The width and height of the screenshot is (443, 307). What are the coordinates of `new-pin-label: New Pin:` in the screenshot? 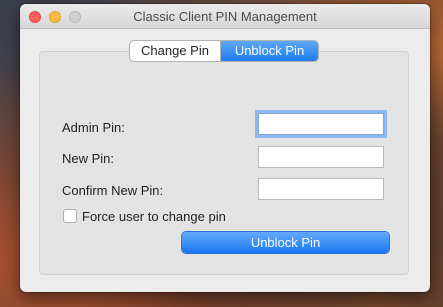 It's located at (88, 158).